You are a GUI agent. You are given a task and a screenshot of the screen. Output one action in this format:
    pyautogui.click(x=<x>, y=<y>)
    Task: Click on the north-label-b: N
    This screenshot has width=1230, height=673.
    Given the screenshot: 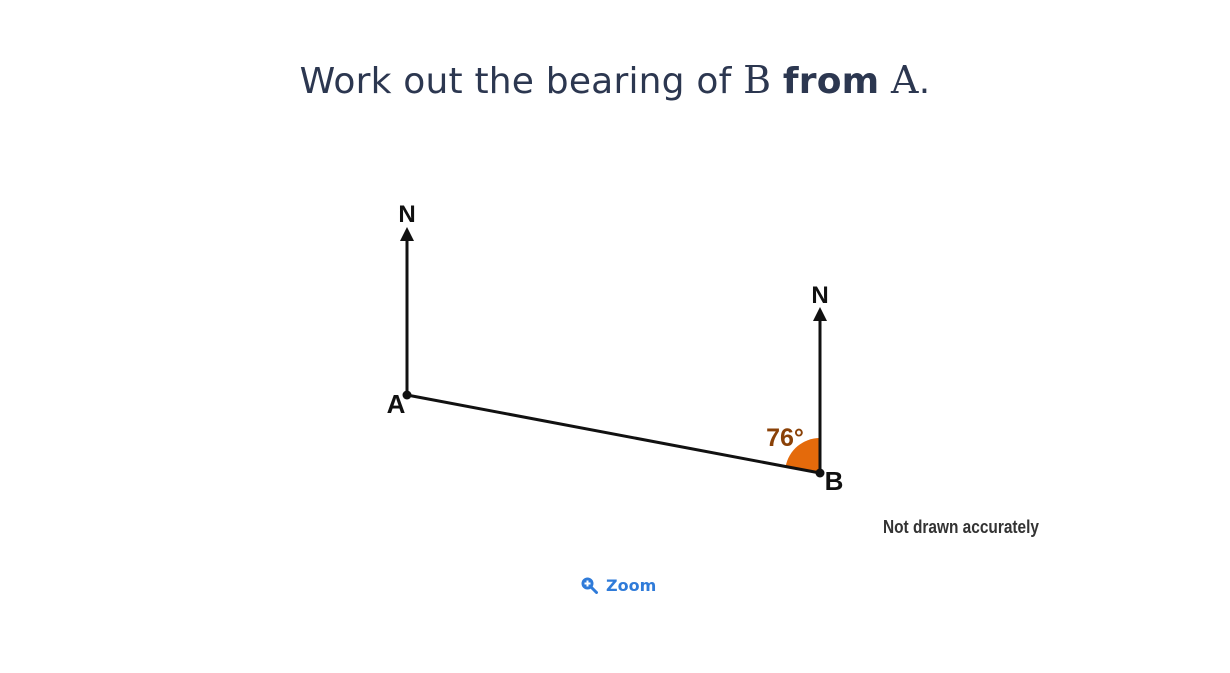 What is the action you would take?
    pyautogui.click(x=819, y=295)
    